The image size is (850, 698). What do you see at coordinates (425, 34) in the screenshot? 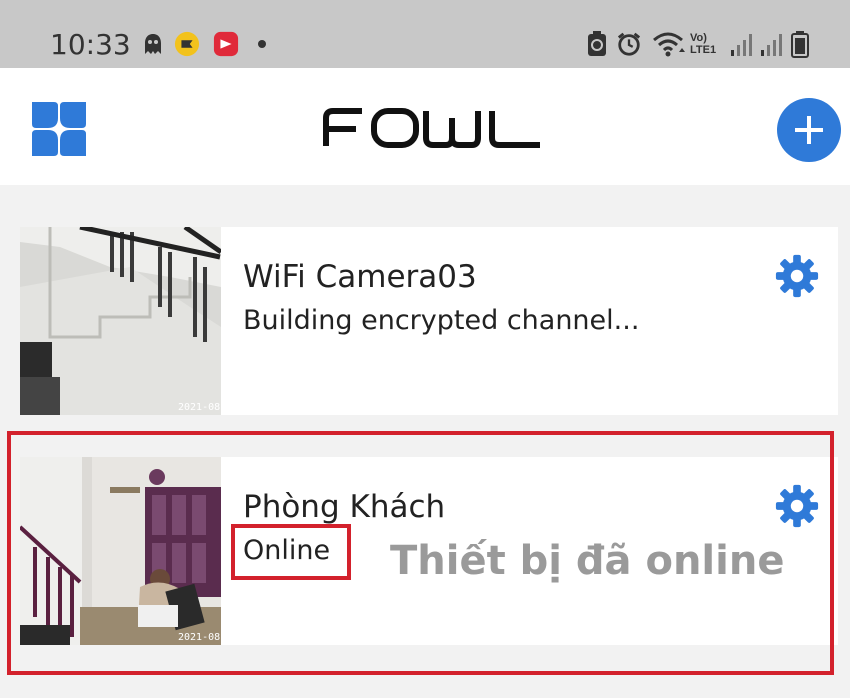
I see `status-bar: 10:33 Vo) LTE1` at bounding box center [425, 34].